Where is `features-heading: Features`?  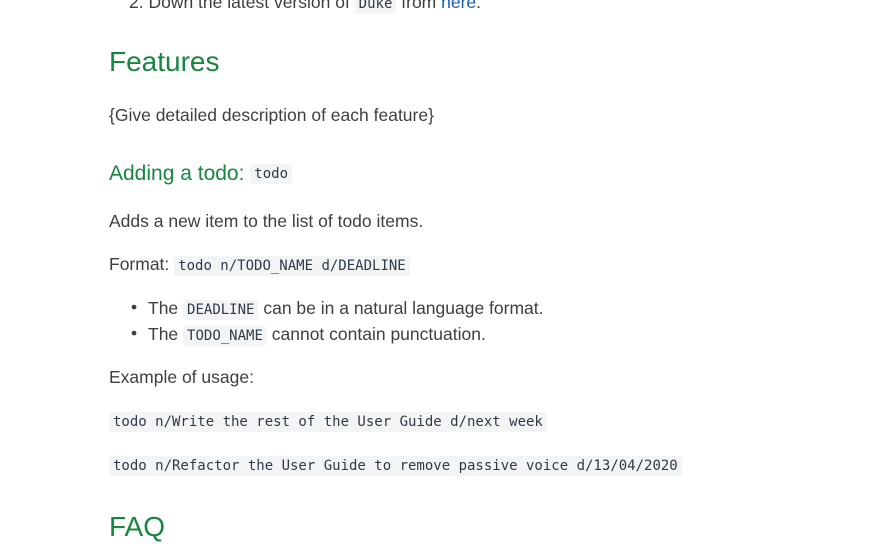
features-heading: Features is located at coordinates (164, 61).